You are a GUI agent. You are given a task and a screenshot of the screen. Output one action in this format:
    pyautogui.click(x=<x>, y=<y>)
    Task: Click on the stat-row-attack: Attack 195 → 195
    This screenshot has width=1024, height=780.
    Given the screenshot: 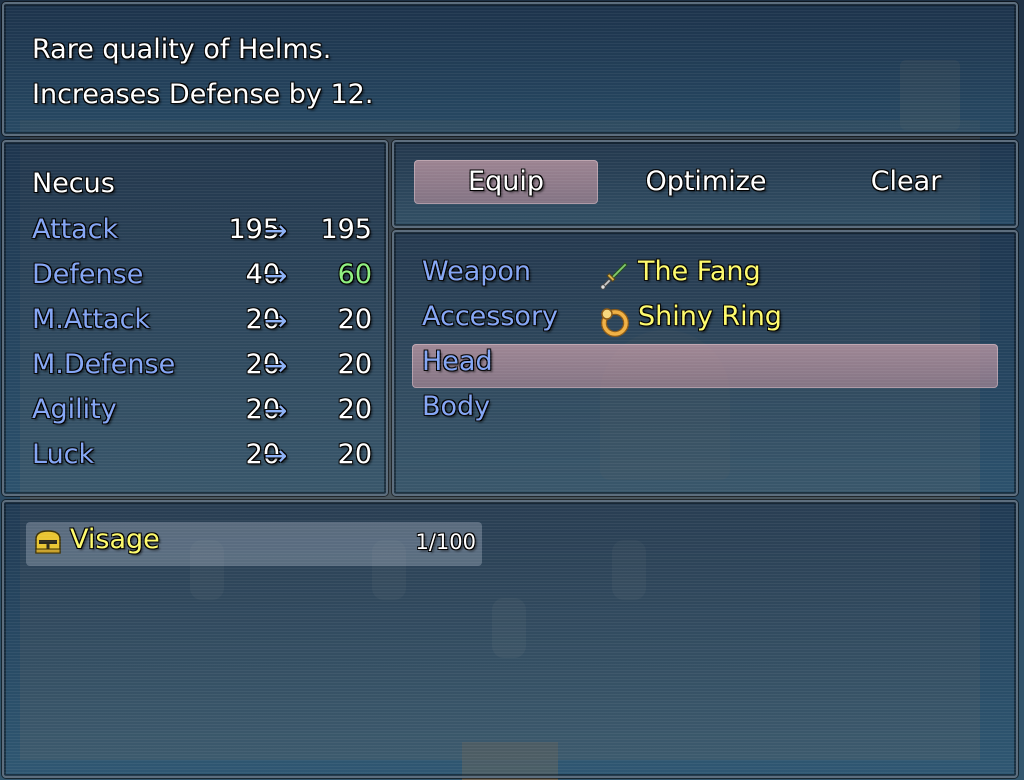 What is the action you would take?
    pyautogui.click(x=202, y=236)
    